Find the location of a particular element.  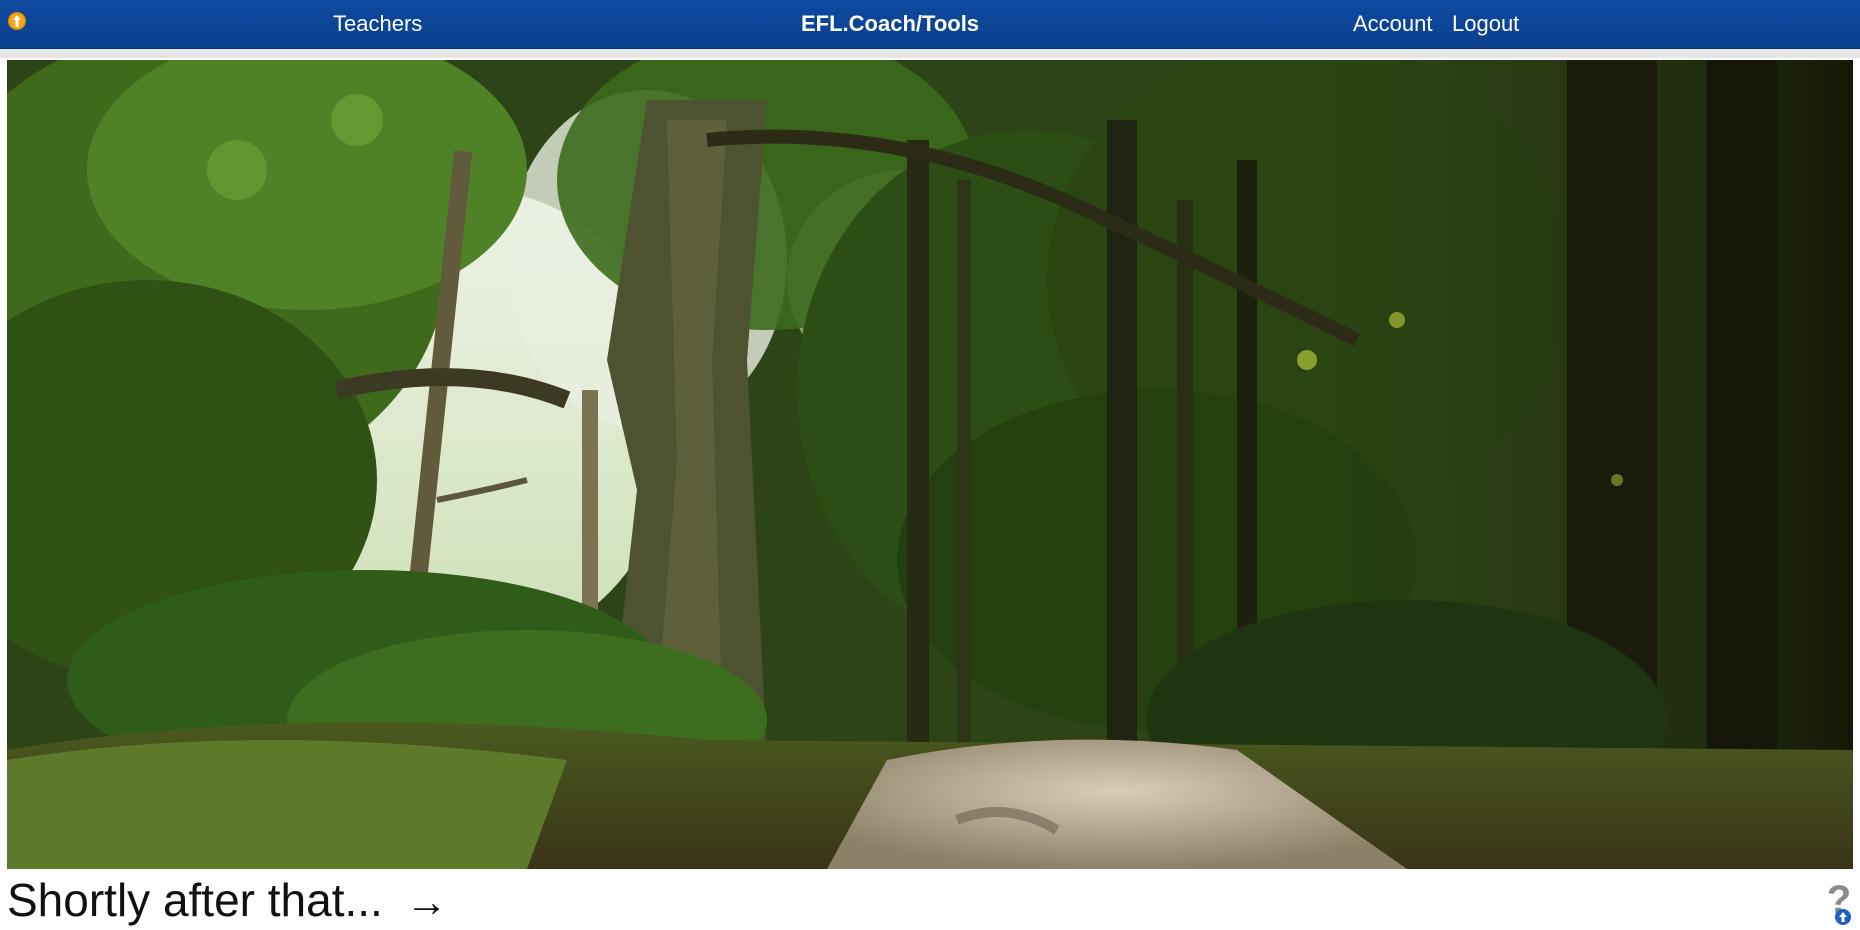

badge-arrow-glyph is located at coordinates (1843, 917).